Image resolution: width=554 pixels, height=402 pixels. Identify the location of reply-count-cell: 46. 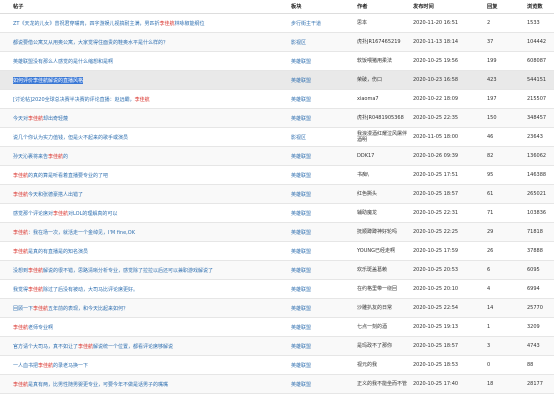
(503, 137).